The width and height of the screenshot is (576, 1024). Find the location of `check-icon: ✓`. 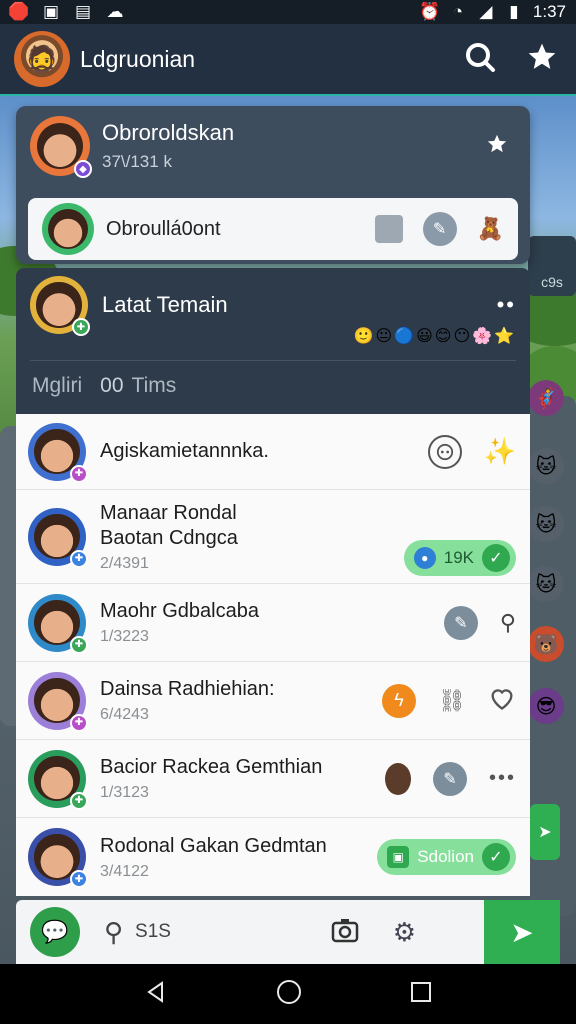

check-icon: ✓ is located at coordinates (496, 857).